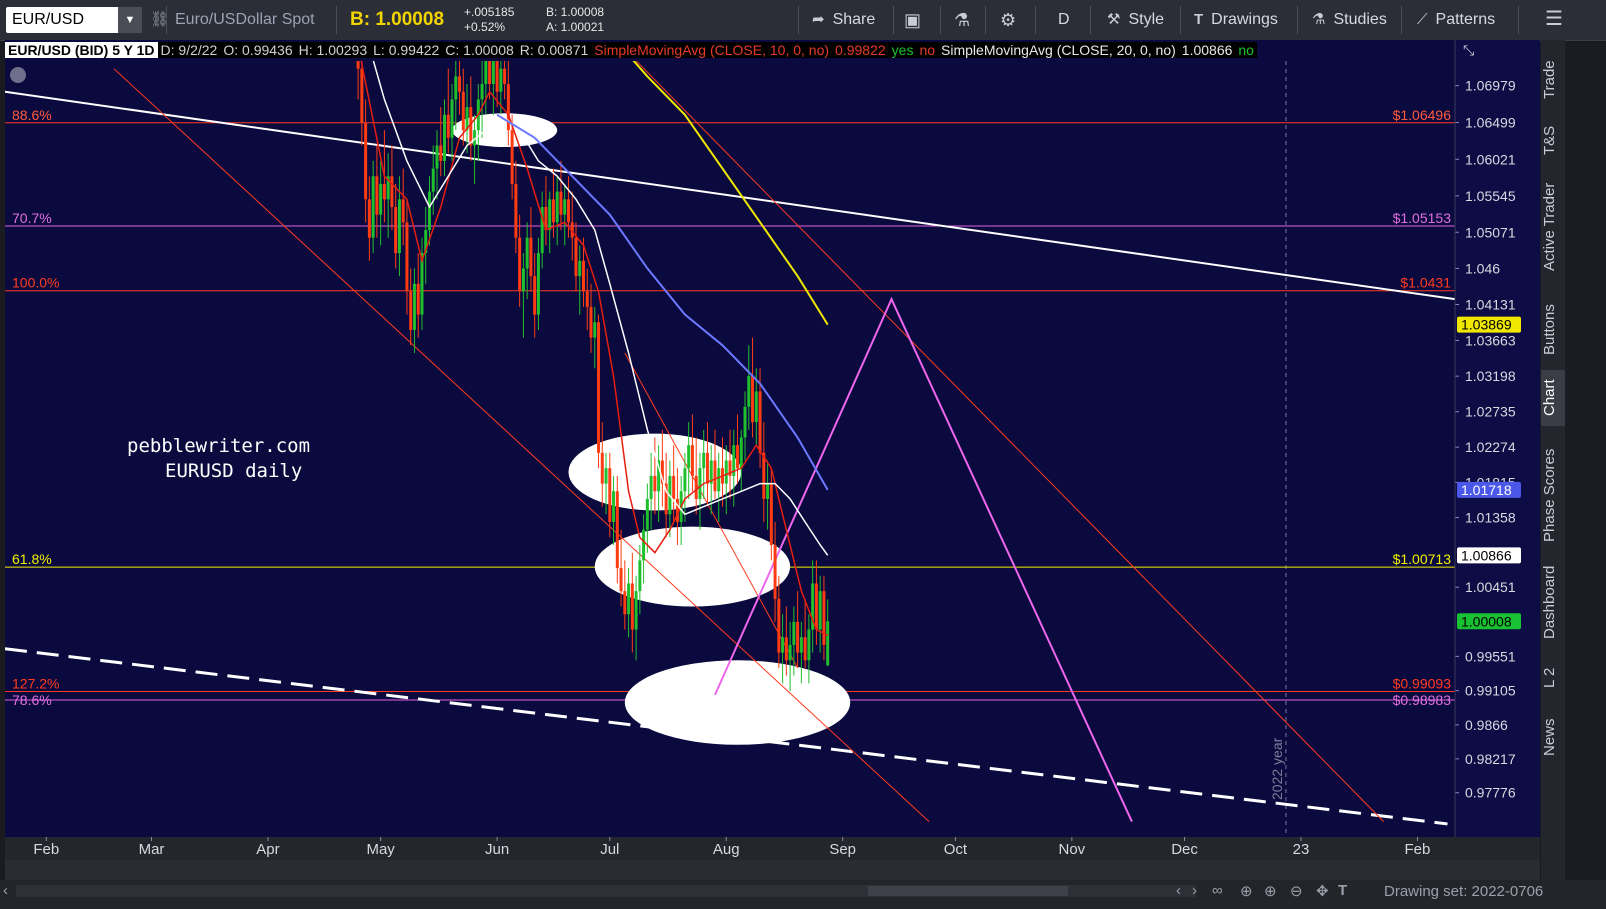  Describe the element at coordinates (1342, 890) in the screenshot. I see `text-tool-icon: T` at that location.